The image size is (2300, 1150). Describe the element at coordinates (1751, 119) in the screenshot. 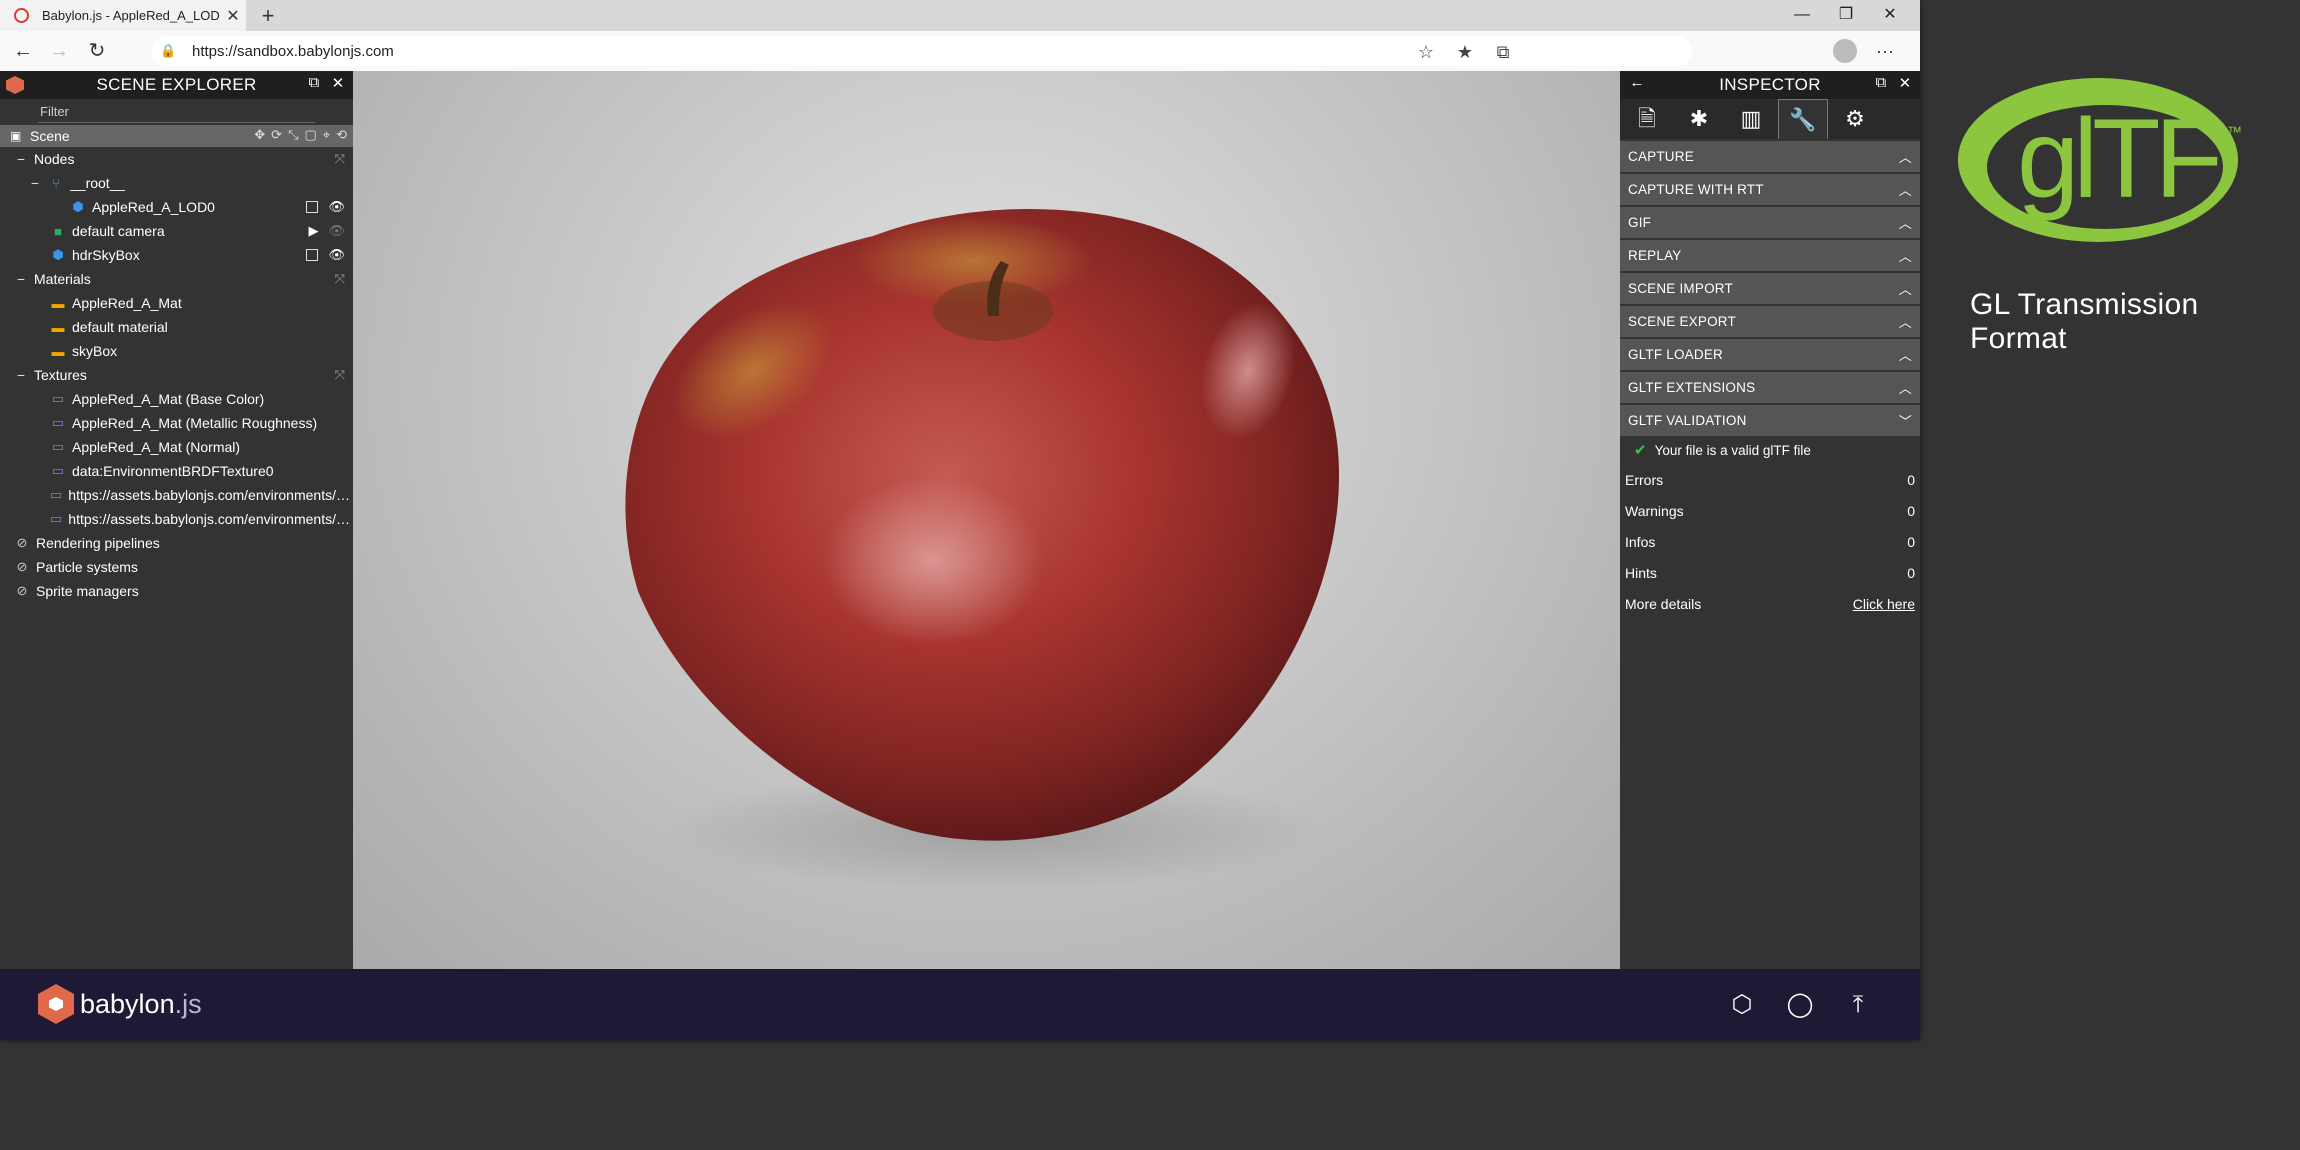

I see `statistics-tab-icon: ▥` at that location.